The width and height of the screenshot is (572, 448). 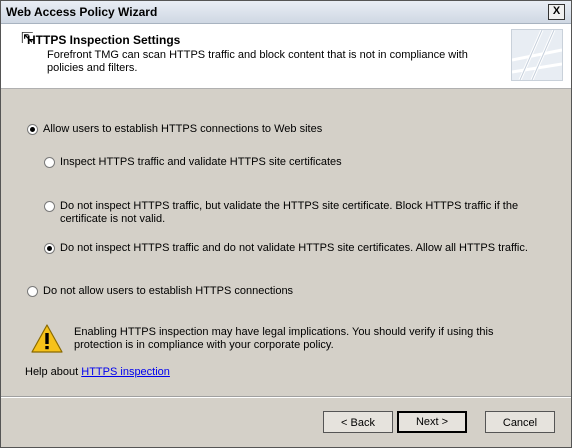 I want to click on title-bar: Web Access Policy Wizard X, so click(x=286, y=12).